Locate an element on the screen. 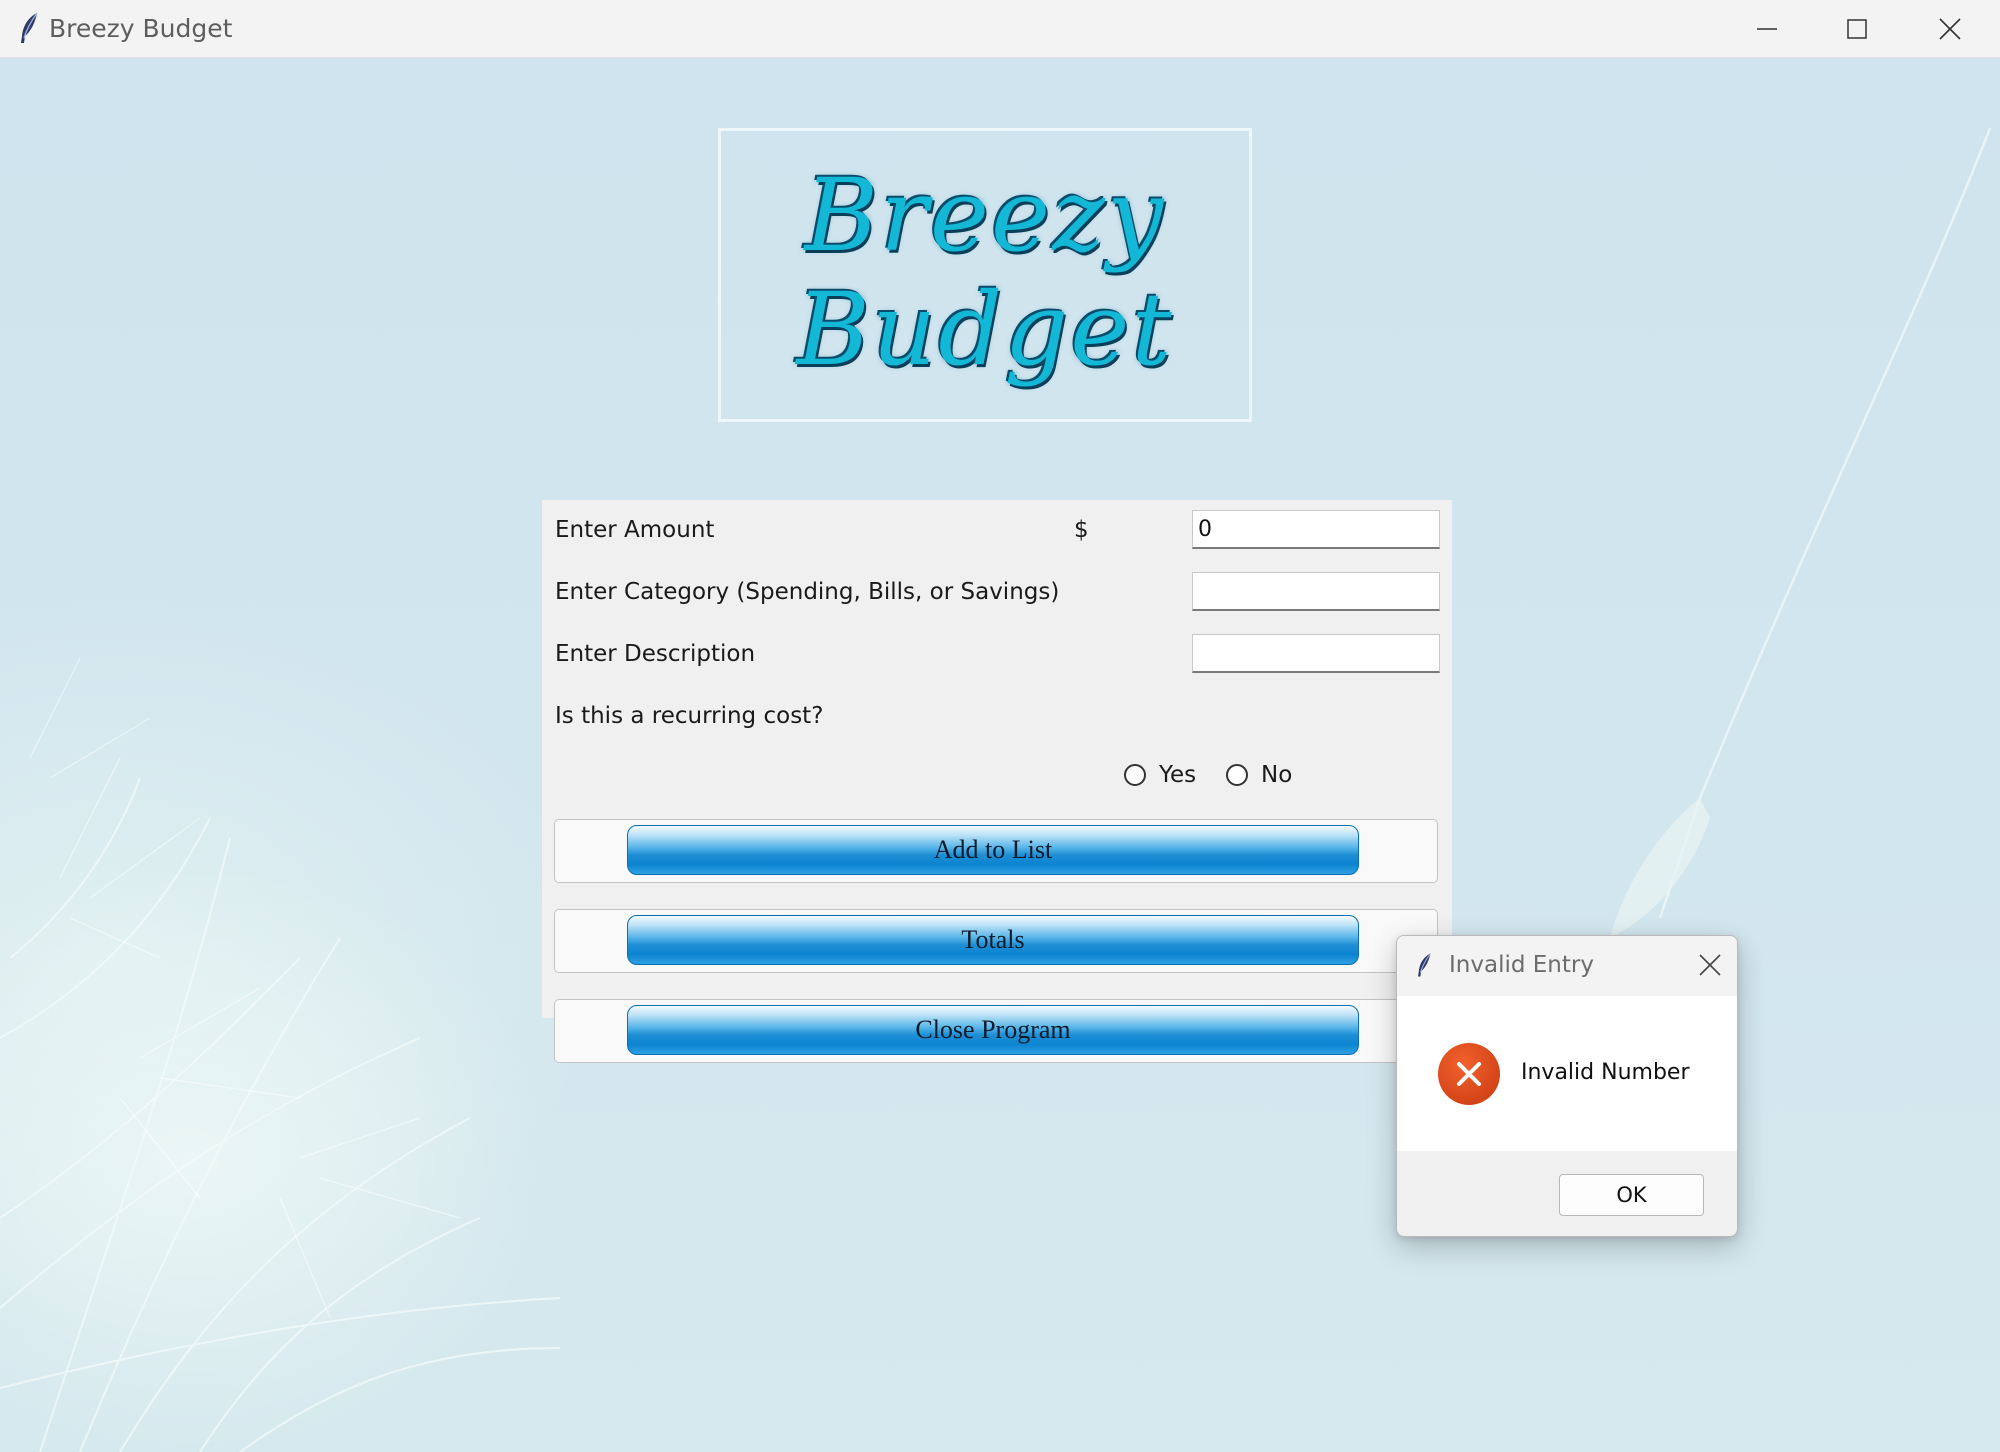 This screenshot has height=1452, width=2000. recurring-yes-radio: Yes is located at coordinates (1160, 775).